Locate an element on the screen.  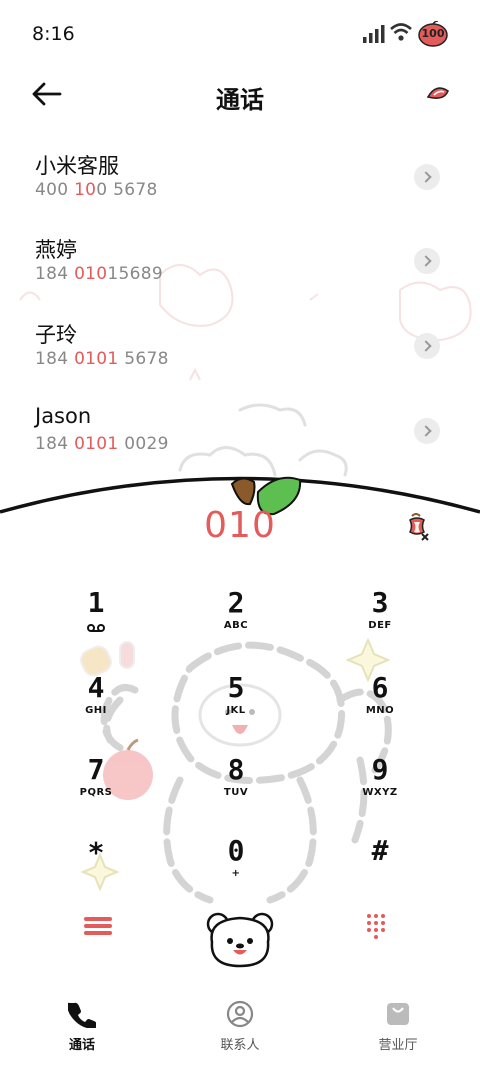
status-time: 8:16 is located at coordinates (53, 34).